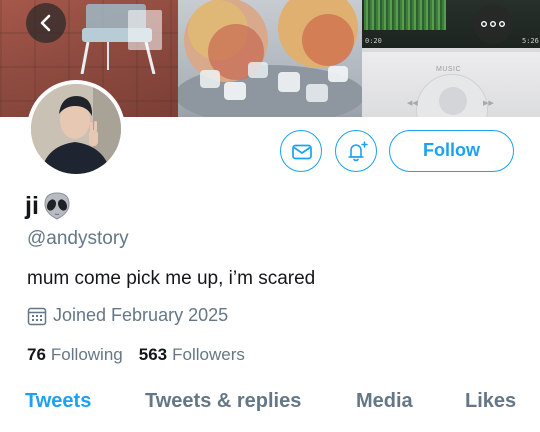 Image resolution: width=540 pixels, height=432 pixels. Describe the element at coordinates (384, 401) in the screenshot. I see `tab-media: Media` at that location.